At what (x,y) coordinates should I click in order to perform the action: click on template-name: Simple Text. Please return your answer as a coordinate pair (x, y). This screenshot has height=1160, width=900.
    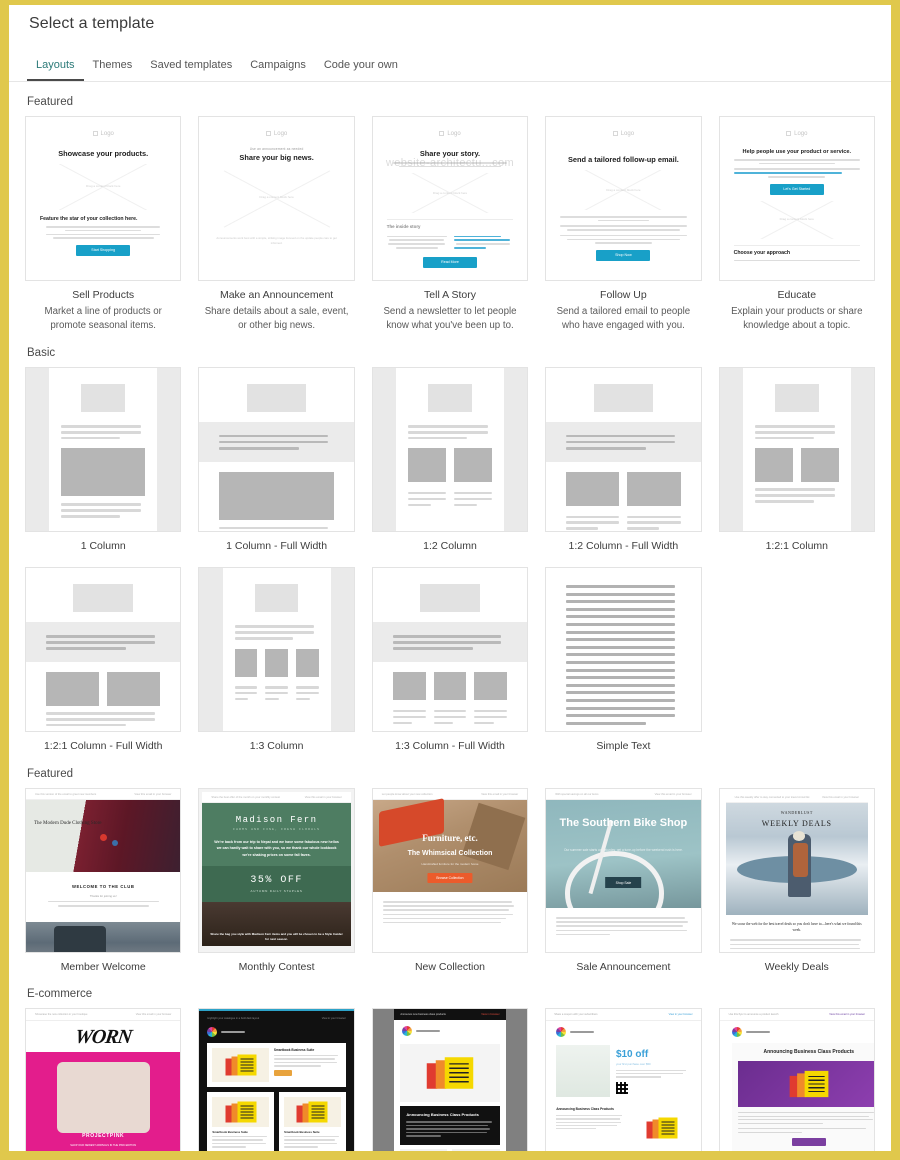
    Looking at the image, I should click on (623, 746).